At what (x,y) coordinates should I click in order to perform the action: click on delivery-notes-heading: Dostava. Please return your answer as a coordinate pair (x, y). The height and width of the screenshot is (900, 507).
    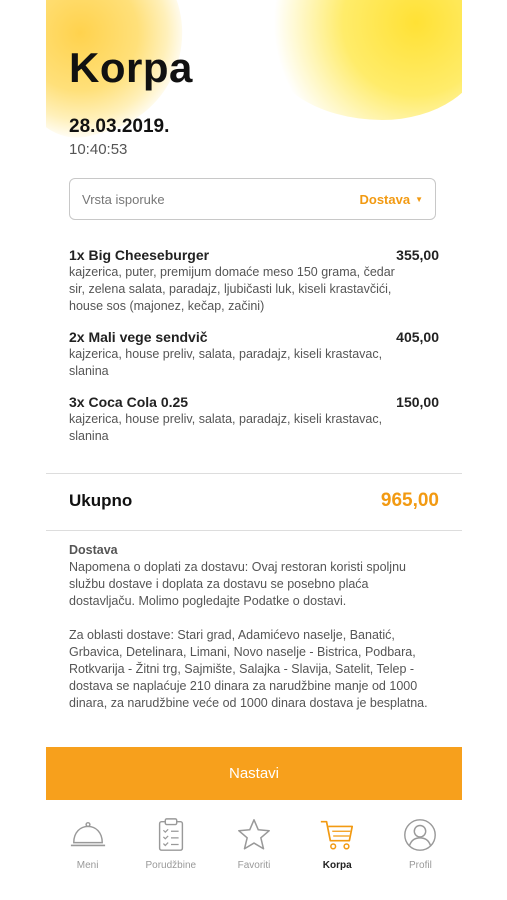
    Looking at the image, I should click on (93, 550).